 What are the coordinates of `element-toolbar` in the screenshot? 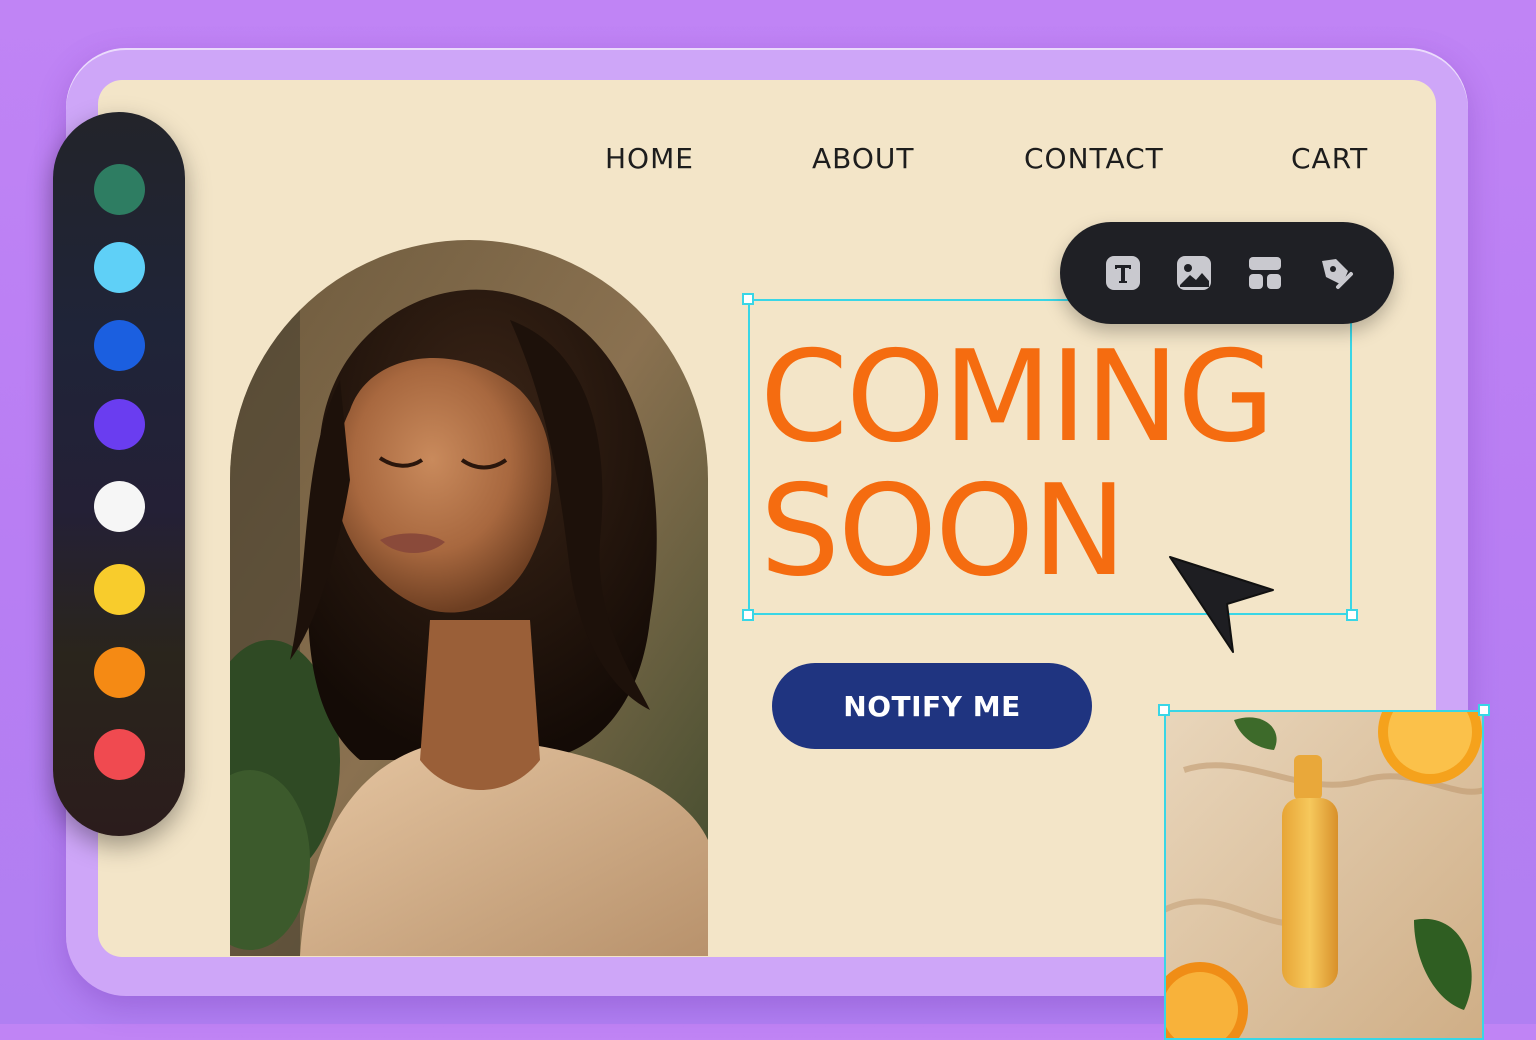 It's located at (1227, 273).